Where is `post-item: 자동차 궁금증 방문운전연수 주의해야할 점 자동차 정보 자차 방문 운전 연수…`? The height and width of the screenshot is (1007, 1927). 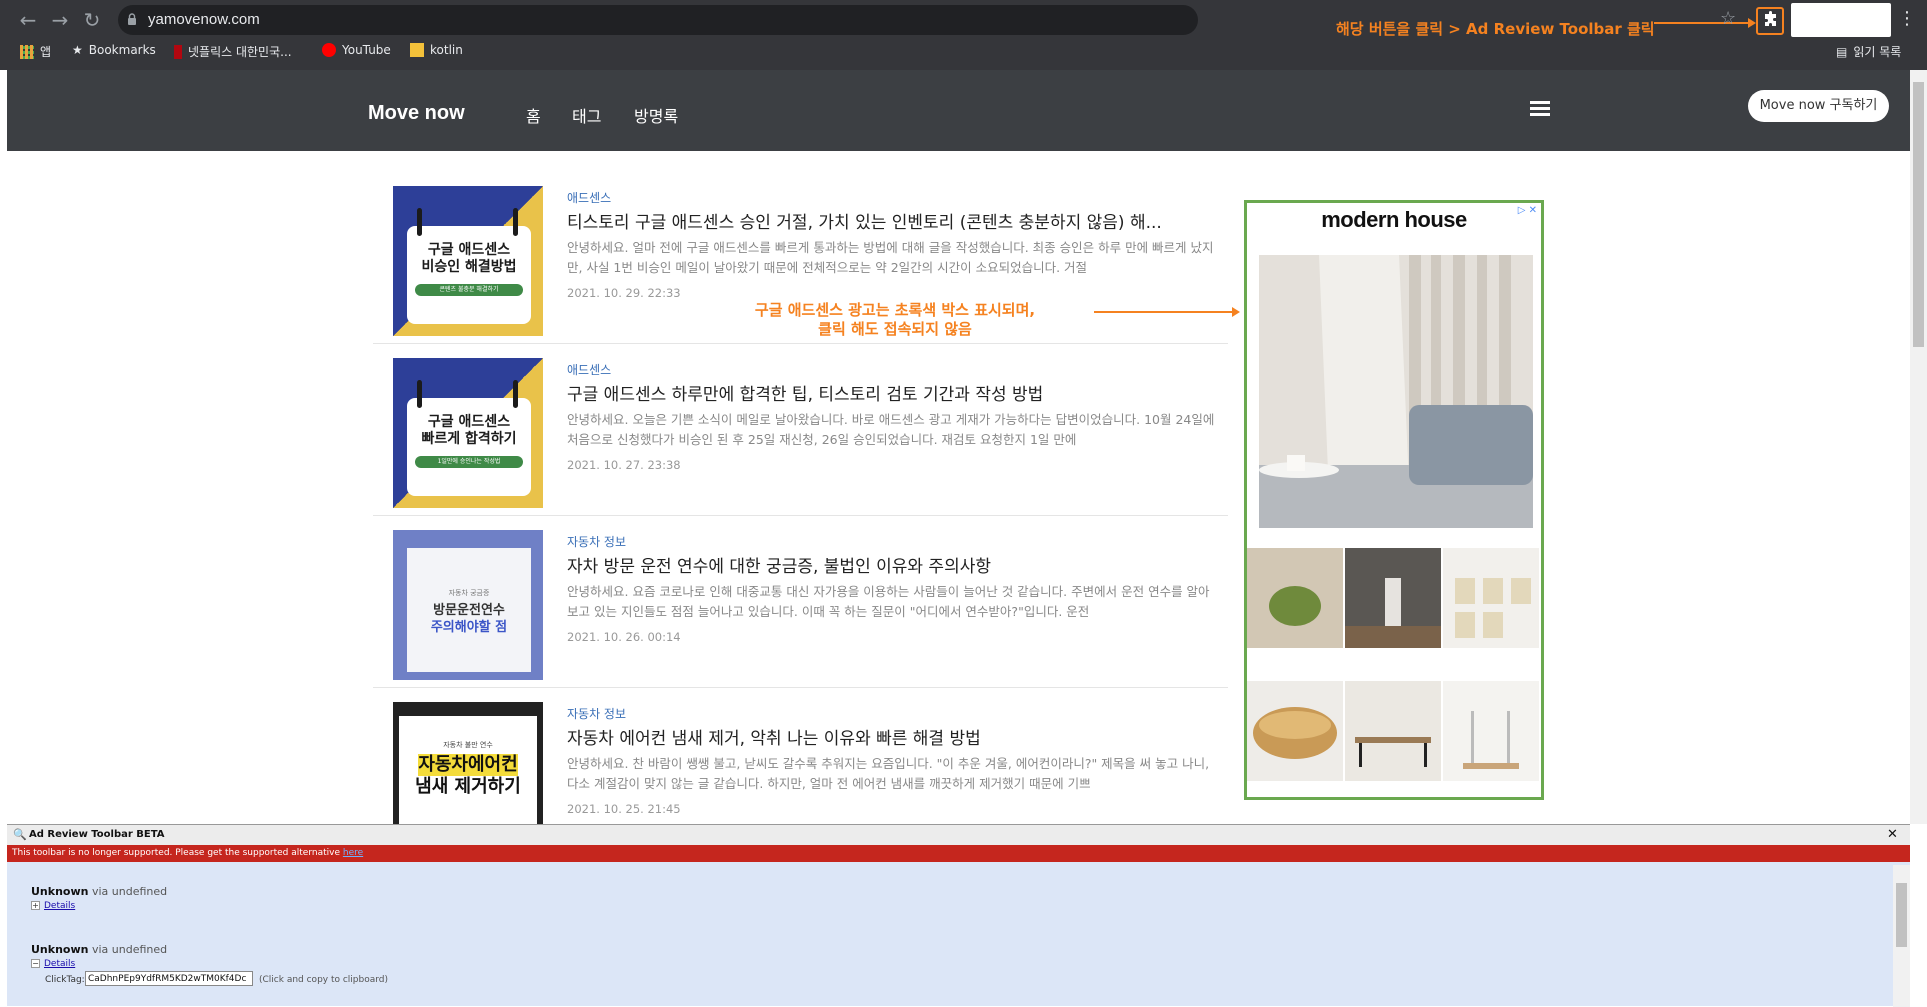 post-item: 자동차 궁금증 방문운전연수 주의해야할 점 자동차 정보 자차 방문 운전 연수… is located at coordinates (800, 602).